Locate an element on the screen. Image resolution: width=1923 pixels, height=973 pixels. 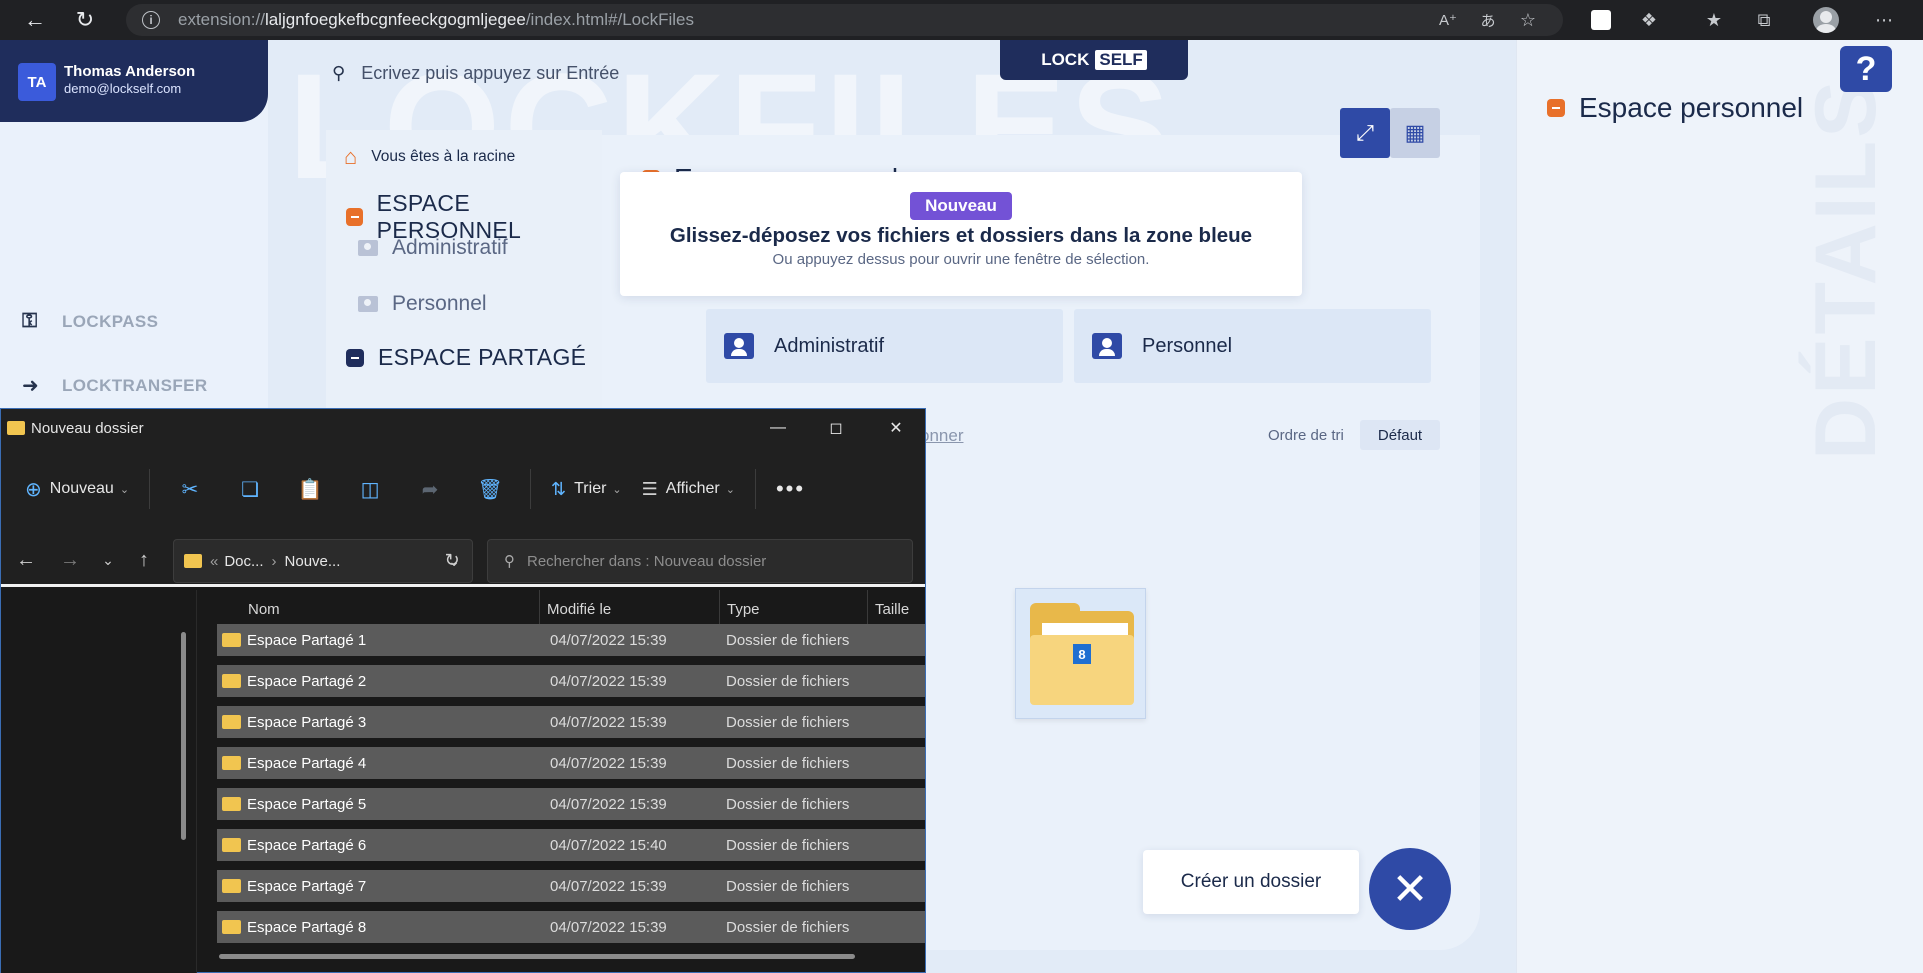
create-folder-button: Créer un dossier is located at coordinates (1251, 882).